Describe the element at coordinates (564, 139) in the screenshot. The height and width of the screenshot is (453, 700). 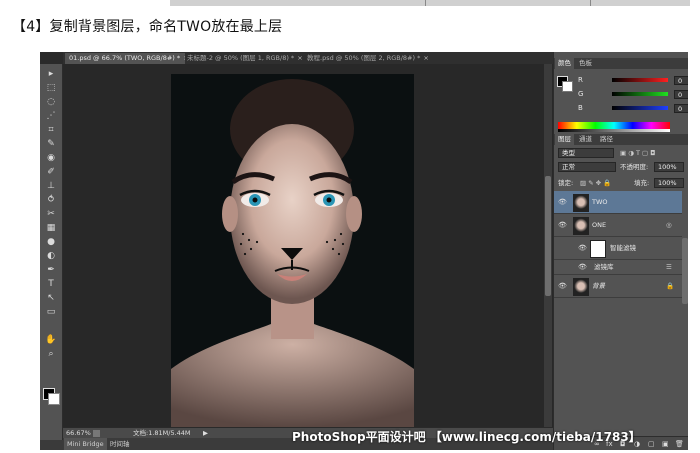
I see `tab-layers: 图层` at that location.